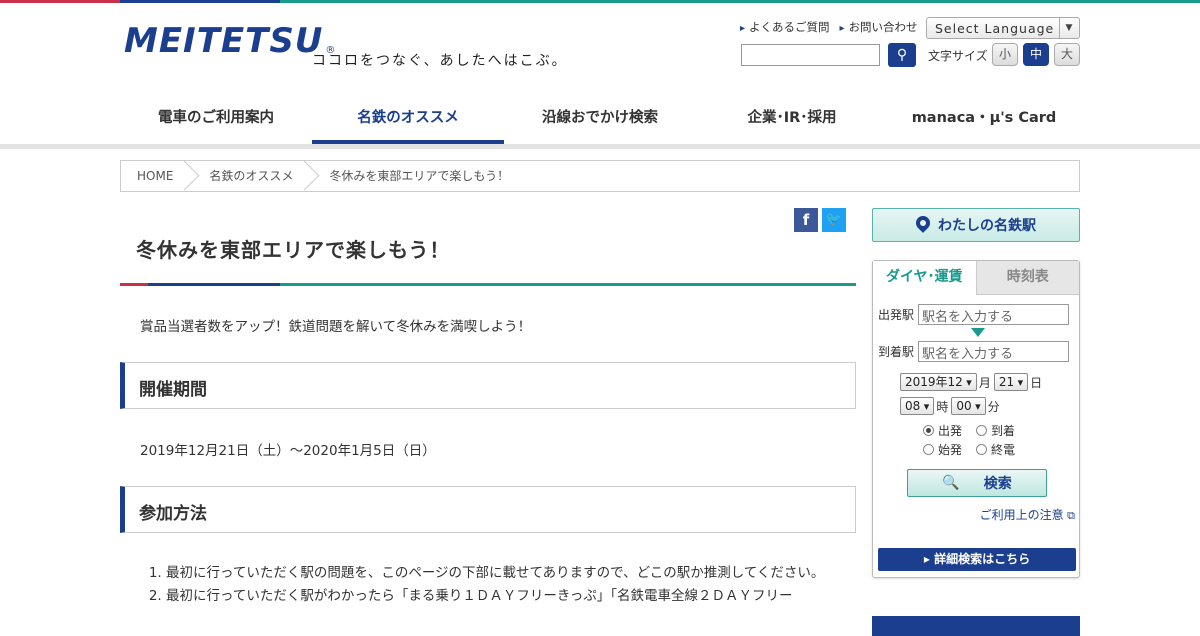 The image size is (1200, 636). What do you see at coordinates (1005, 54) in the screenshot?
I see `font-size-small-button: 小` at bounding box center [1005, 54].